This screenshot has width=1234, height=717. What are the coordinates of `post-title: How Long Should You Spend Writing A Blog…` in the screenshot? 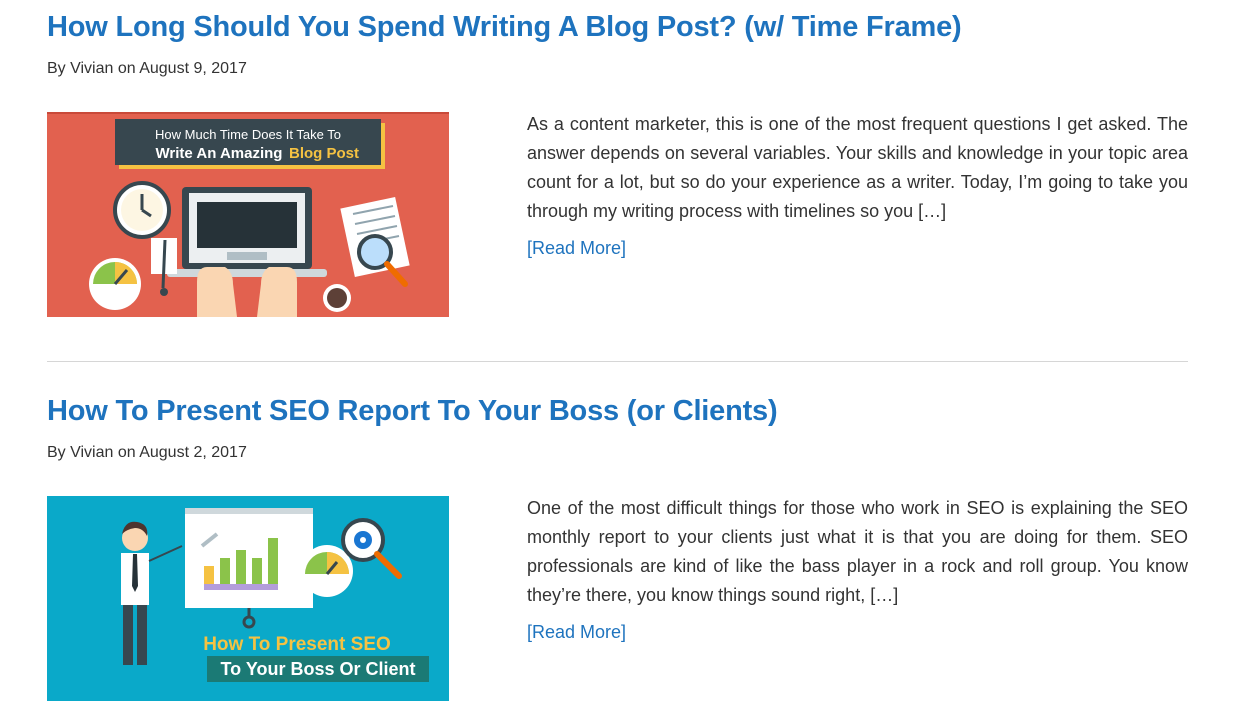 It's located at (617, 27).